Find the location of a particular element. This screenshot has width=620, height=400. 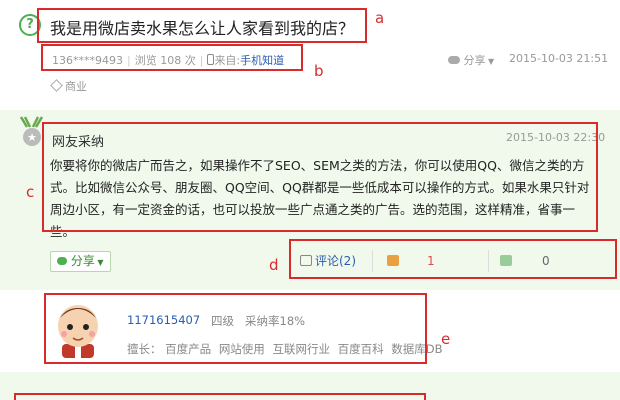

annotation-label-b: b is located at coordinates (319, 71).